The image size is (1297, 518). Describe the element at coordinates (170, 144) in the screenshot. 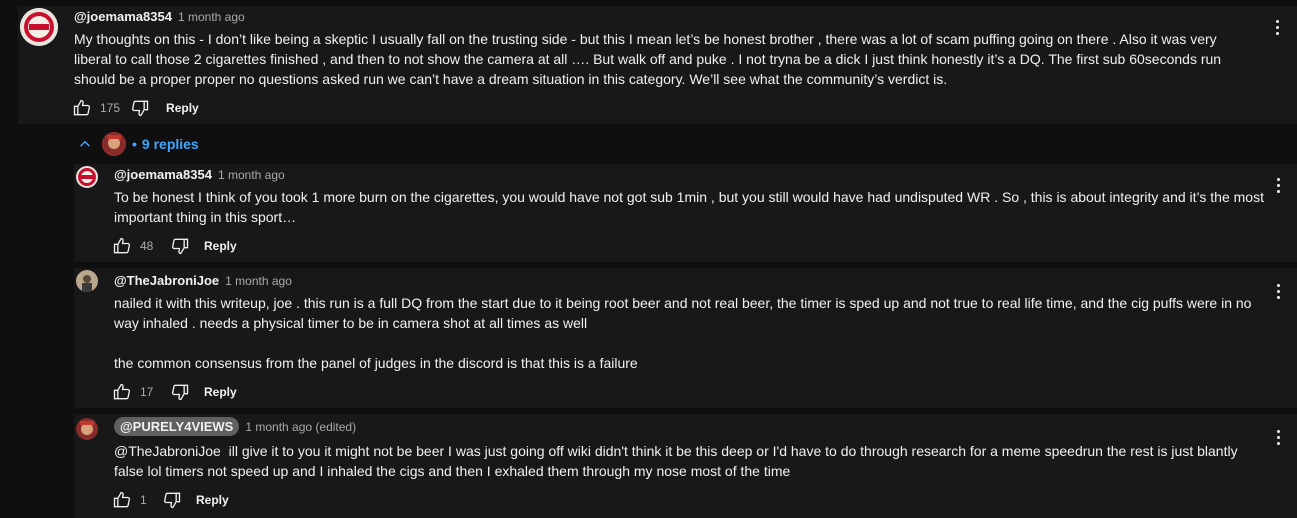

I see `replies-count: 9 replies` at that location.